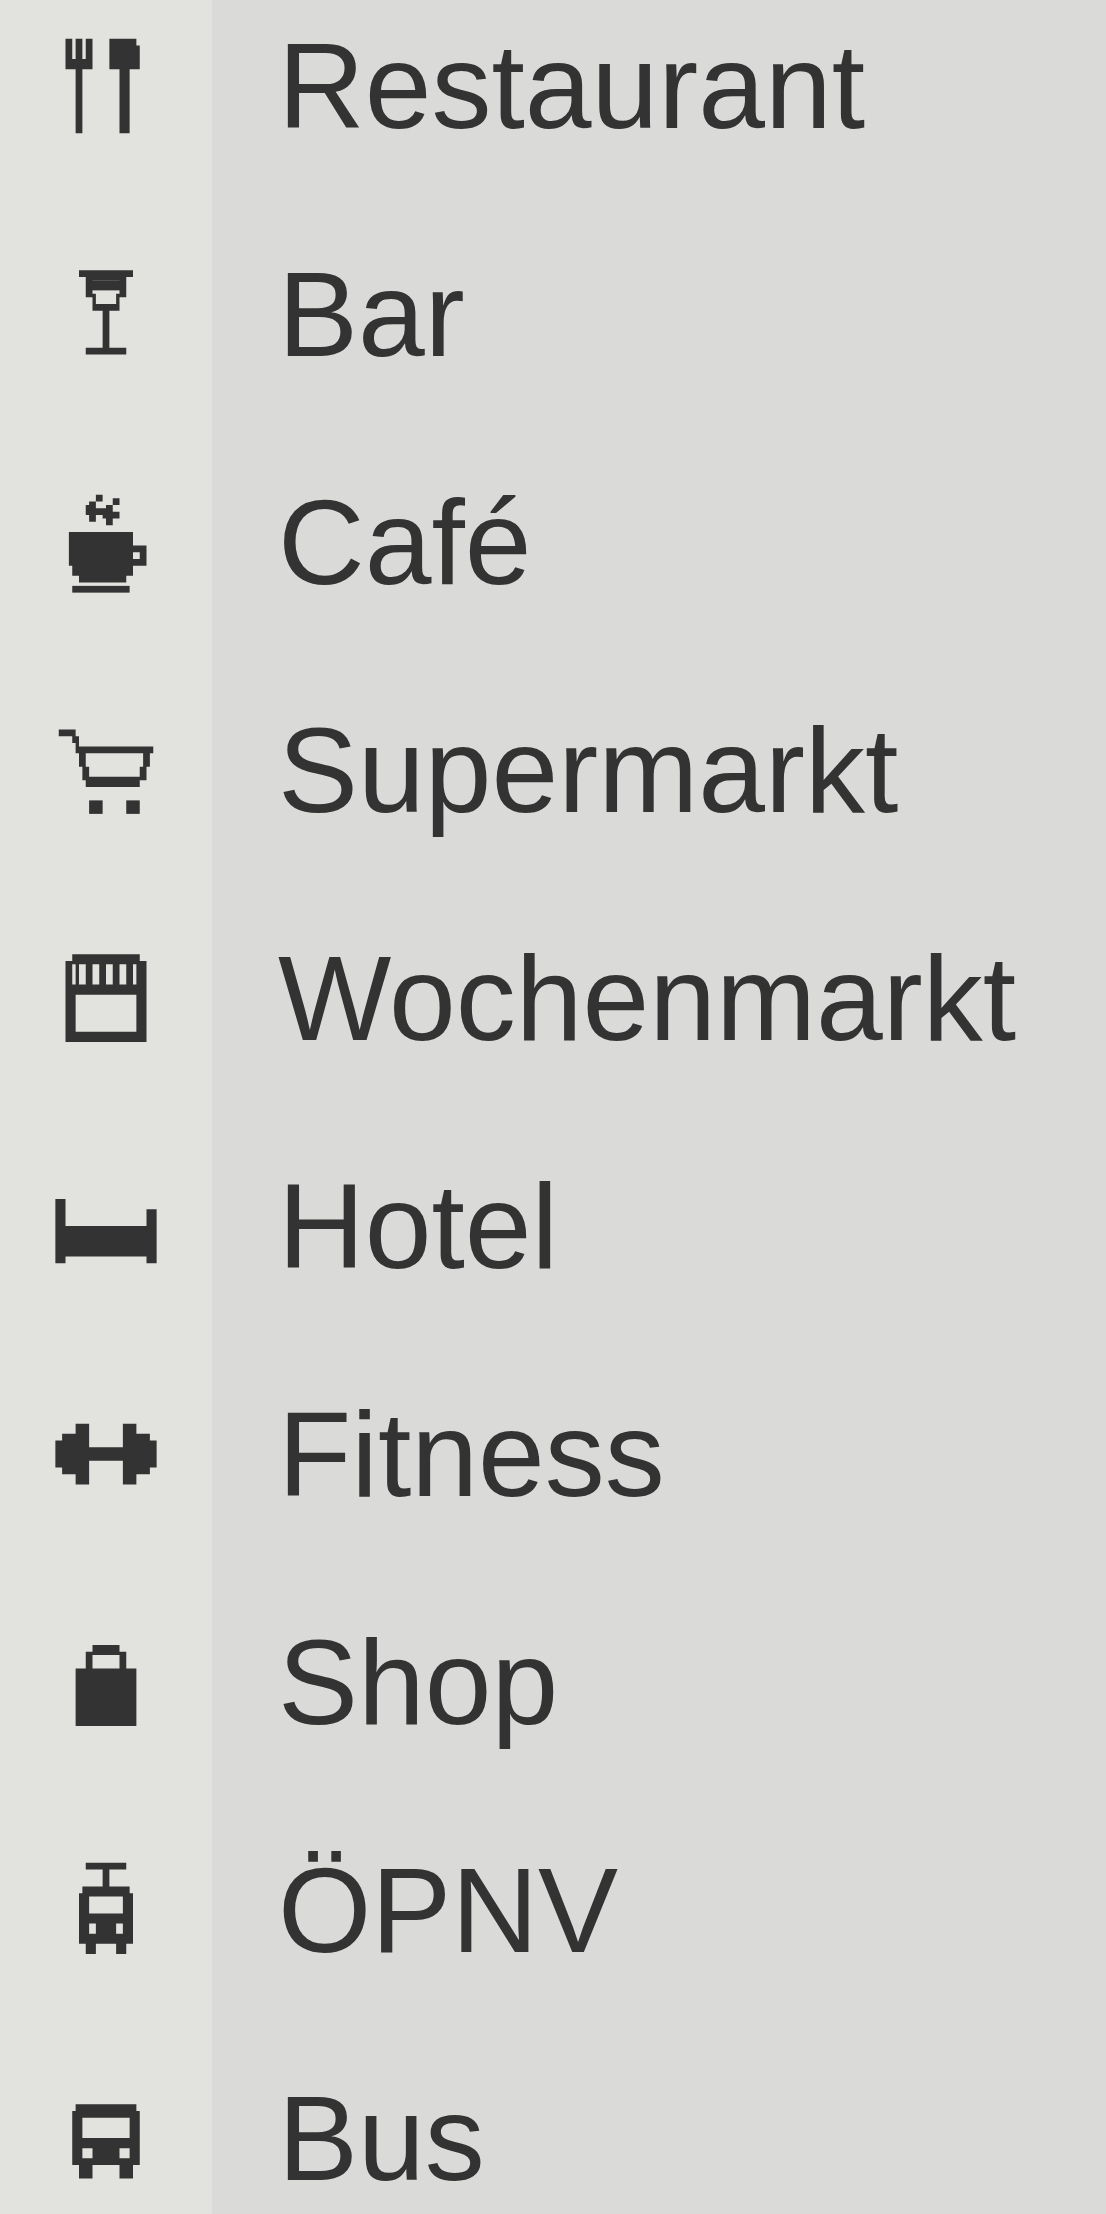 This screenshot has width=1106, height=2214. What do you see at coordinates (381, 2138) in the screenshot?
I see `category-label: Bus` at bounding box center [381, 2138].